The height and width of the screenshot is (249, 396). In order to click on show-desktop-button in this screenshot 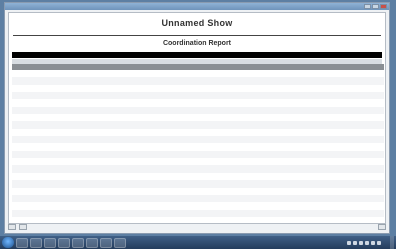, I will do `click(392, 242)`.